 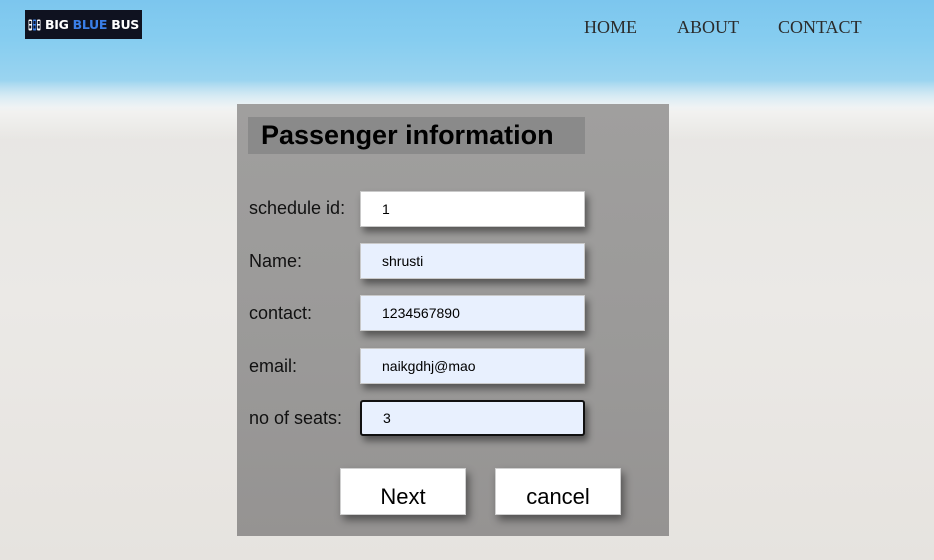 I want to click on cancel-button: cancel, so click(x=558, y=491).